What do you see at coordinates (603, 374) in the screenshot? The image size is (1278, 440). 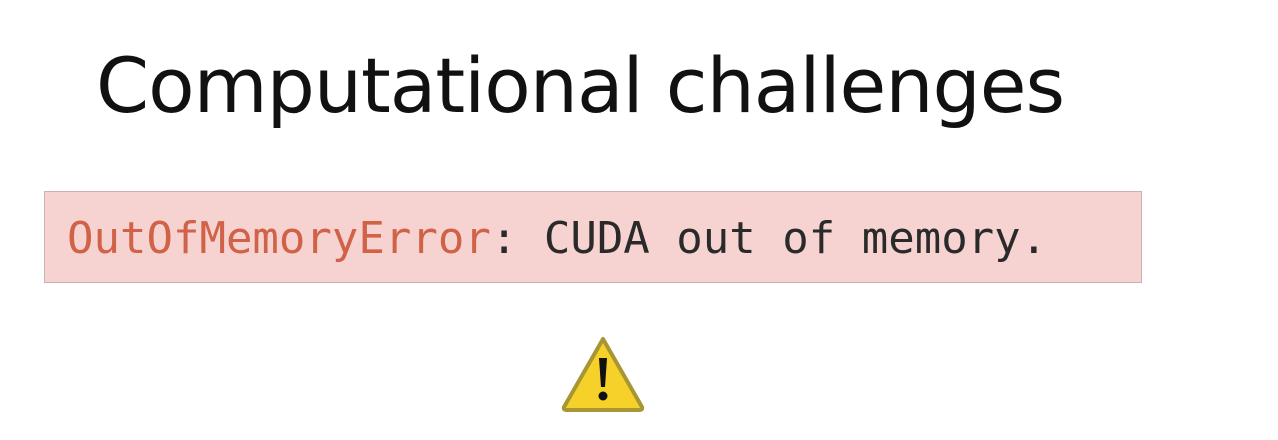 I see `warning-icon` at bounding box center [603, 374].